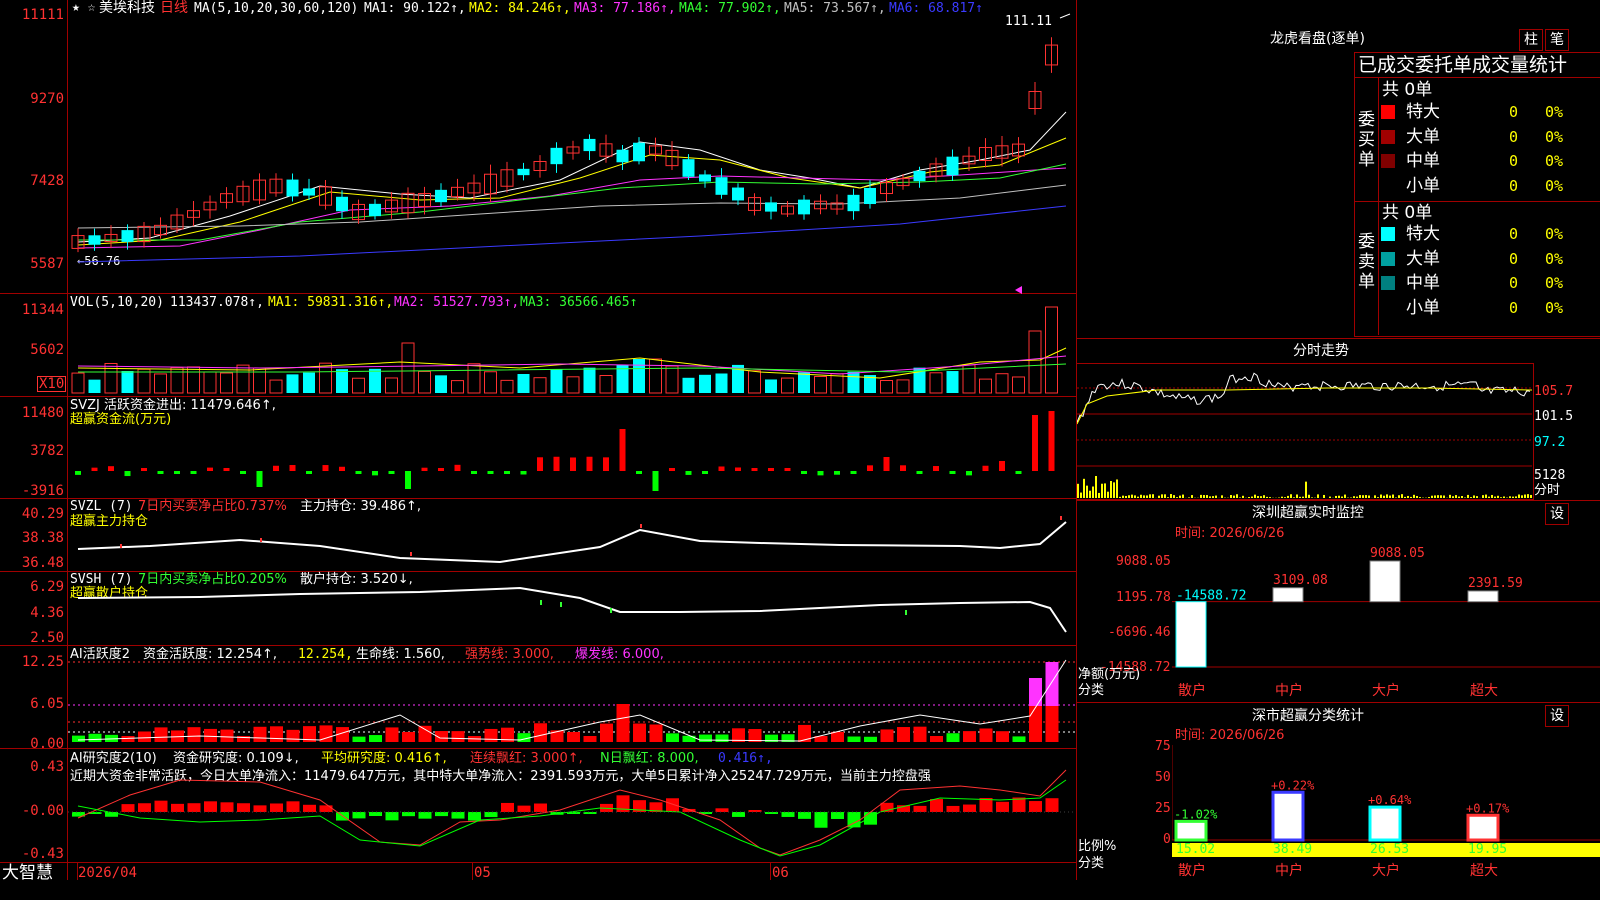 This screenshot has height=900, width=1600. Describe the element at coordinates (1191, 634) in the screenshot. I see `net-bar` at that location.